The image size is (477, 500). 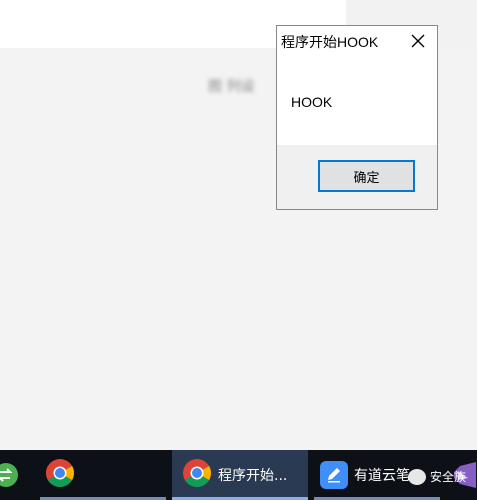 I want to click on dialog-footer: 确定, so click(x=357, y=177).